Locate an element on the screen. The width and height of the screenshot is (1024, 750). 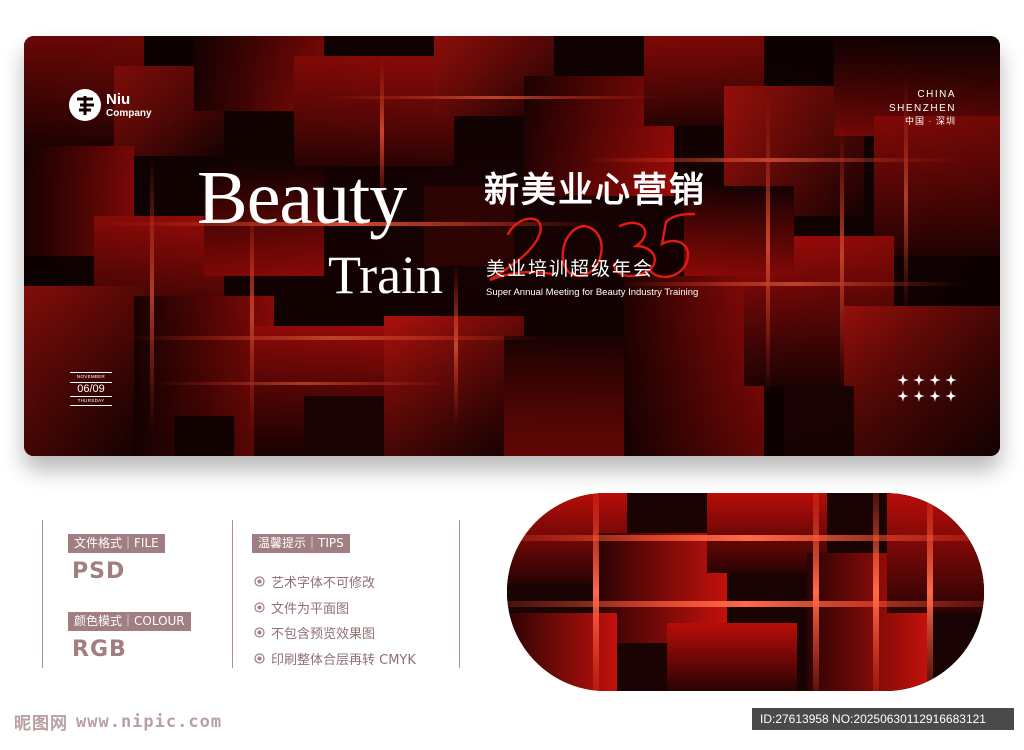
location-block: CHINA SHENZHEN 中国 · 深圳 is located at coordinates (922, 107).